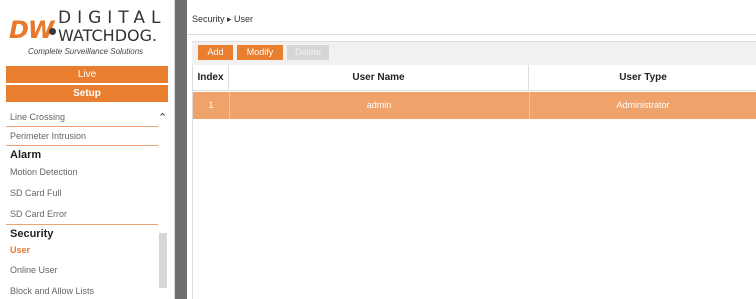 This screenshot has height=299, width=756. I want to click on logo-digital: DIGITAL, so click(112, 18).